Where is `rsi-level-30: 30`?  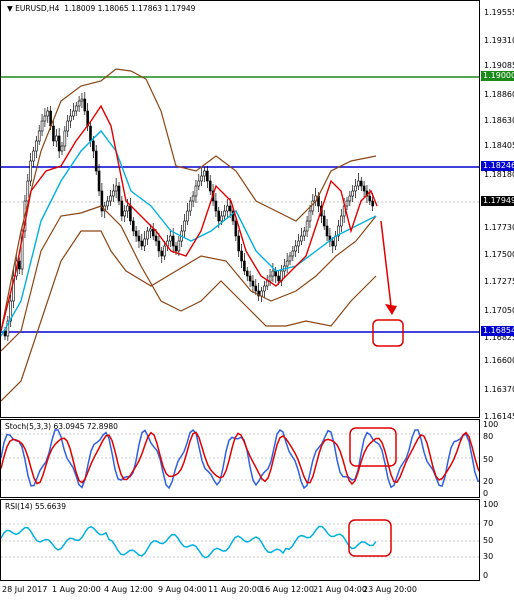 rsi-level-30: 30 is located at coordinates (488, 556).